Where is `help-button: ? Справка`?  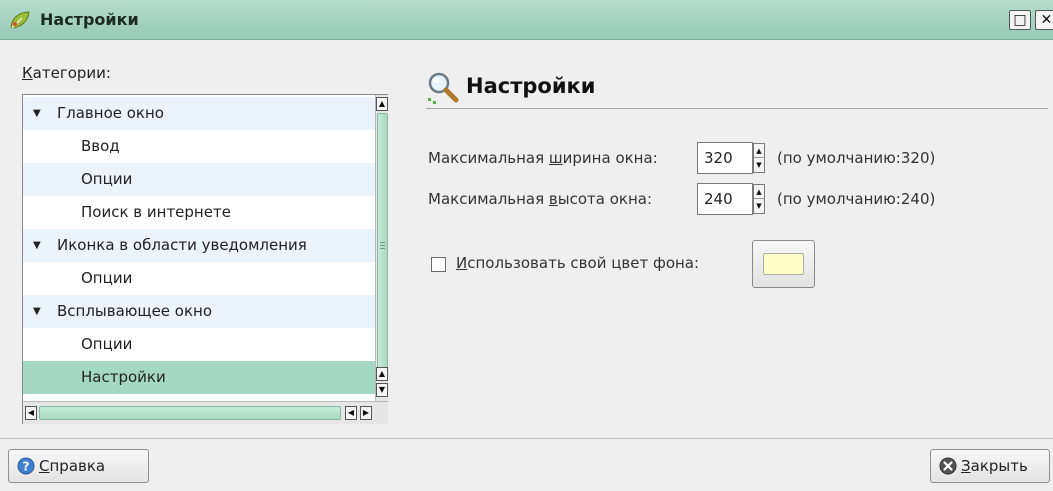 help-button: ? Справка is located at coordinates (78, 466).